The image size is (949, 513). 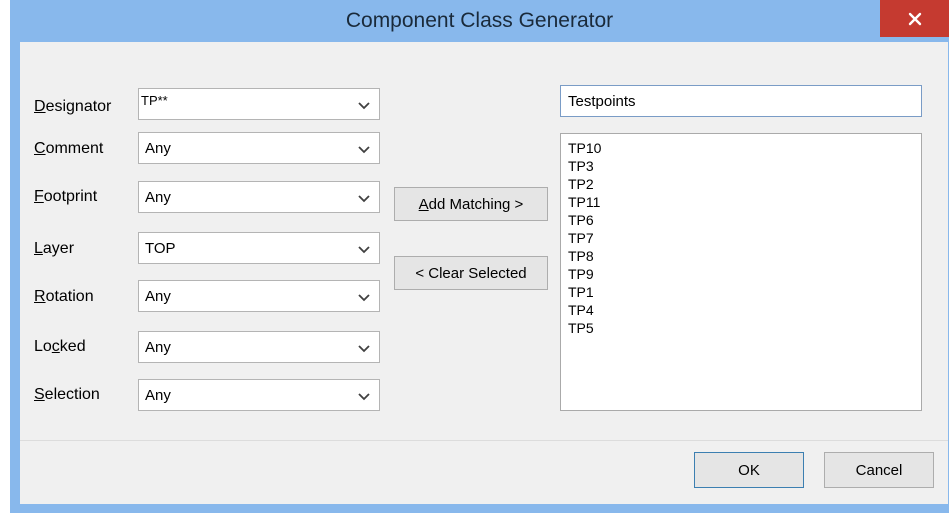 What do you see at coordinates (484, 472) in the screenshot?
I see `dialog-footer: OK Cancel` at bounding box center [484, 472].